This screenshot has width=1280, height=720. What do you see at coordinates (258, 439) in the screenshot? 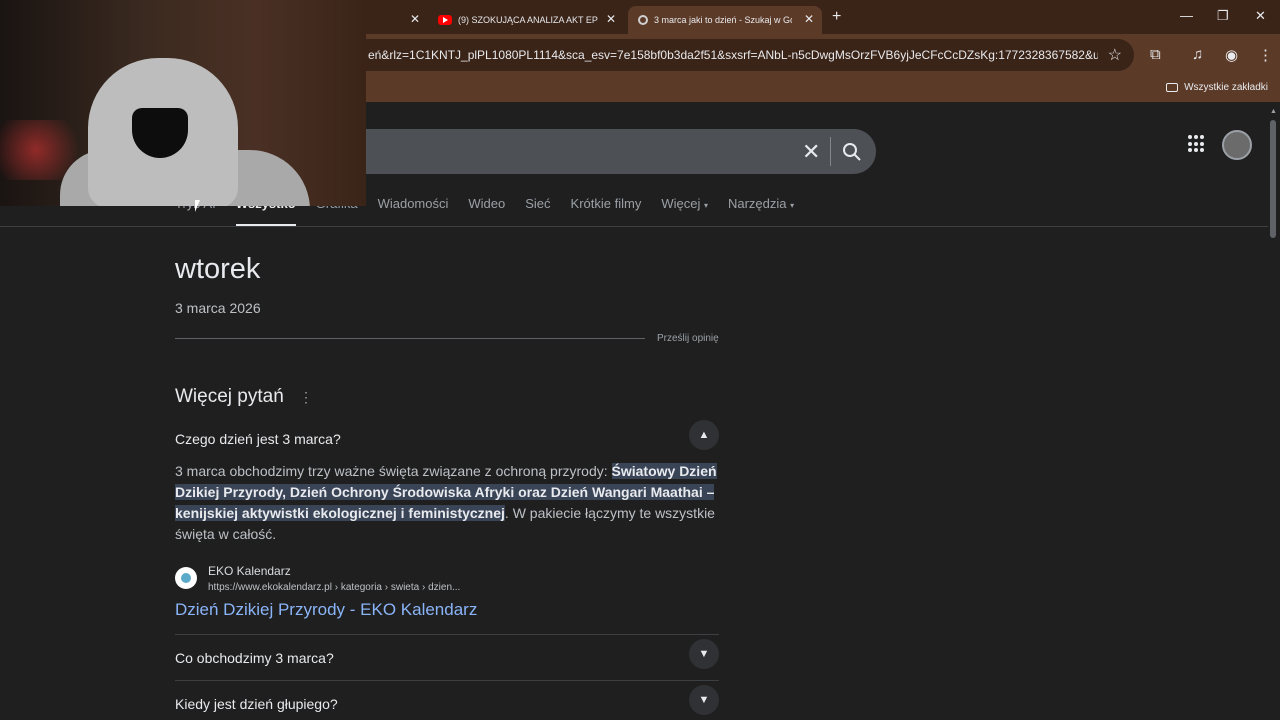
I see `question-text: Czego dzień jest 3 marca?` at bounding box center [258, 439].